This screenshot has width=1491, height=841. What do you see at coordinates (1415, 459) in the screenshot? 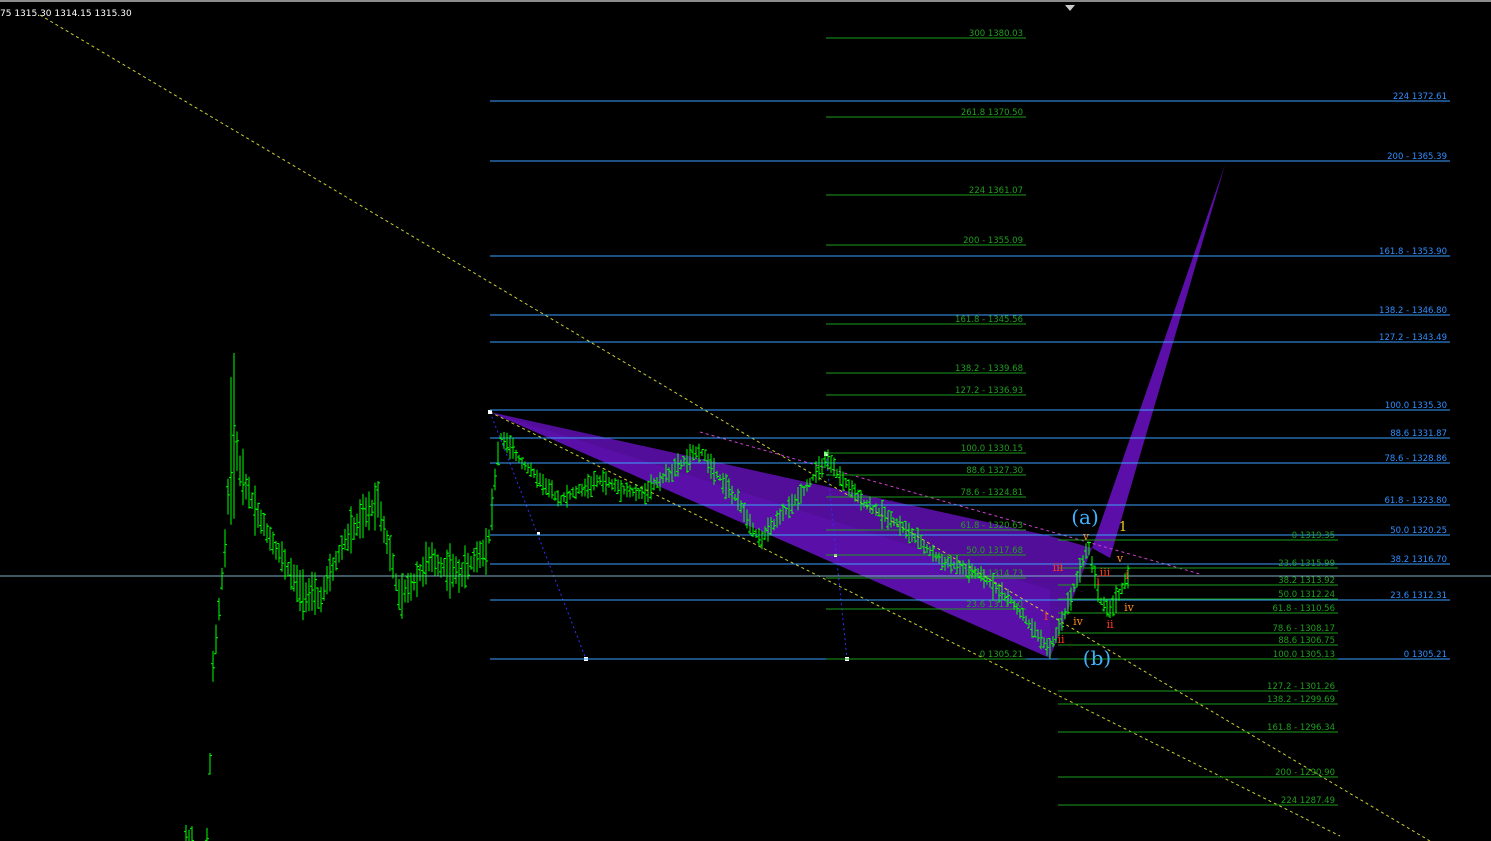
I see `fib-blue-label: 78.6 - 1328.86` at bounding box center [1415, 459].